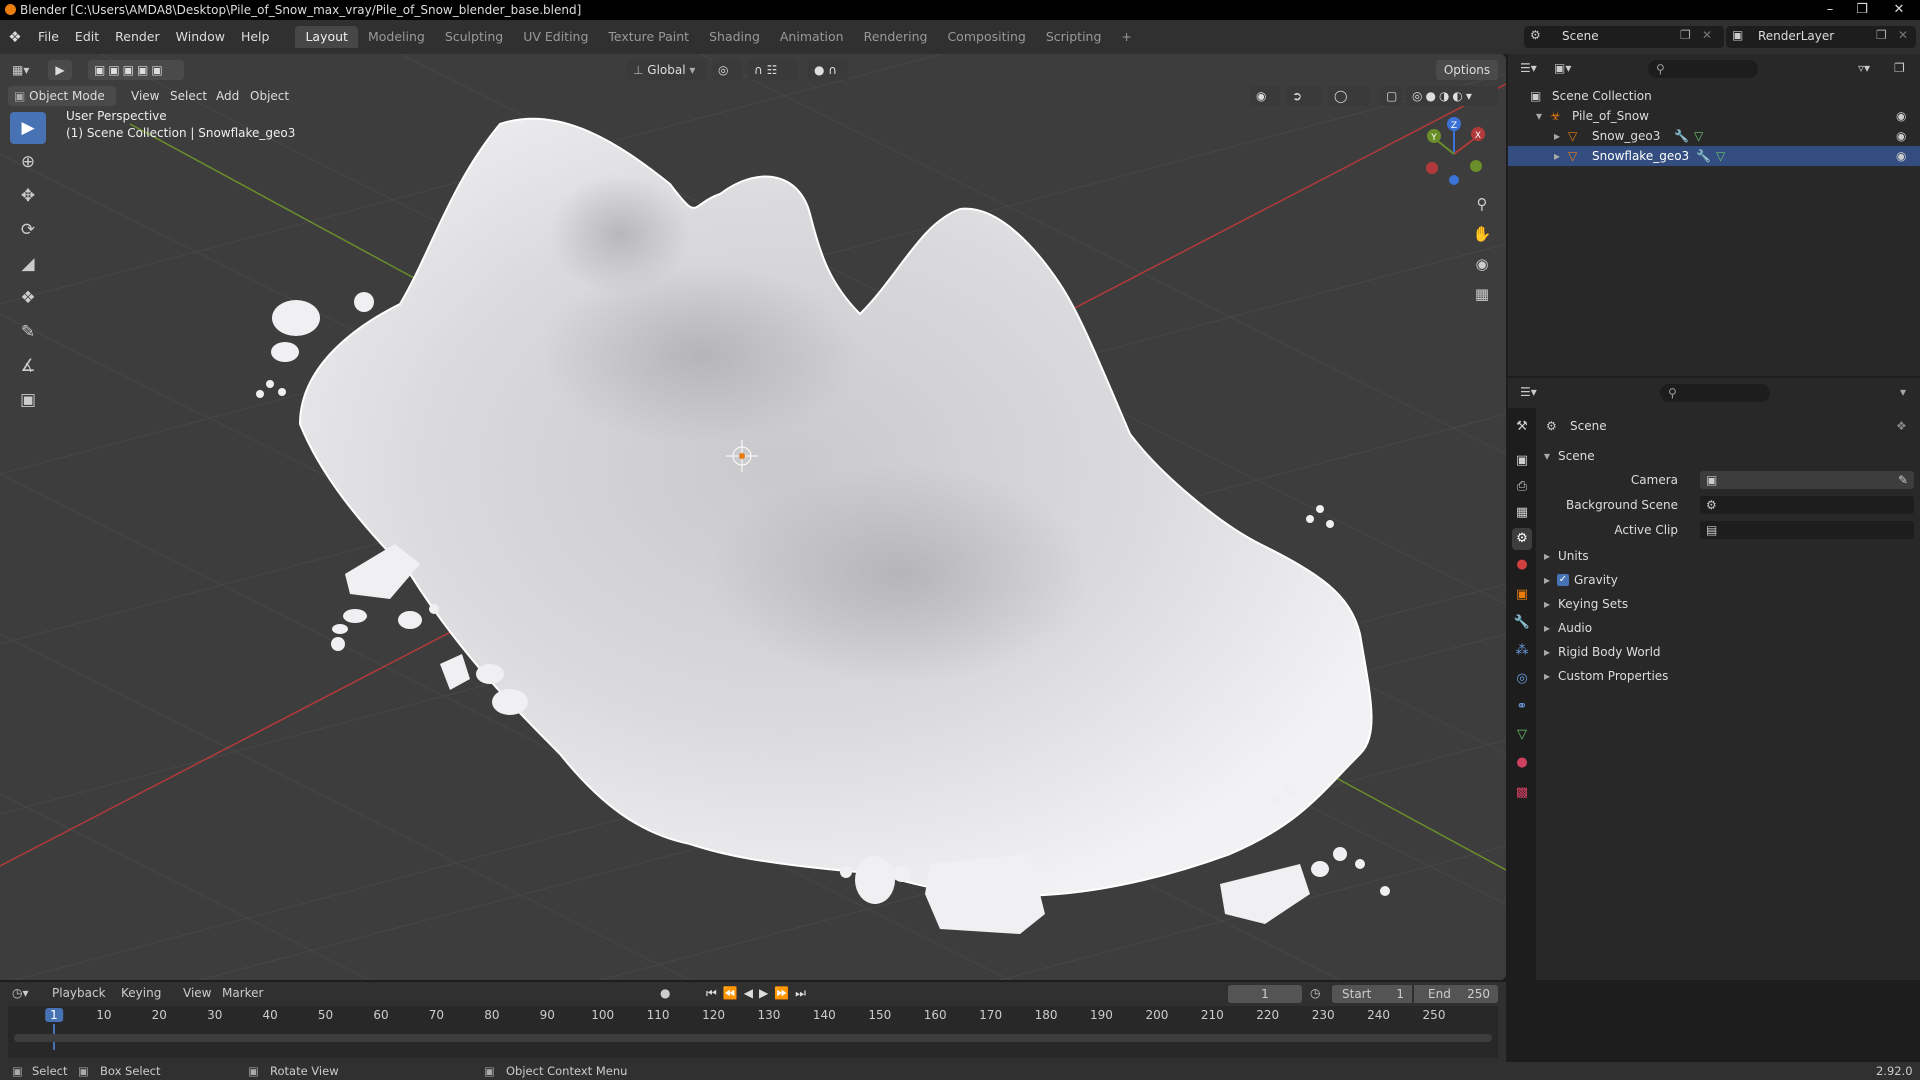 The height and width of the screenshot is (1080, 1920). What do you see at coordinates (1452, 96) in the screenshot?
I see `shading-mode-icons: ◎●◑◐▾` at bounding box center [1452, 96].